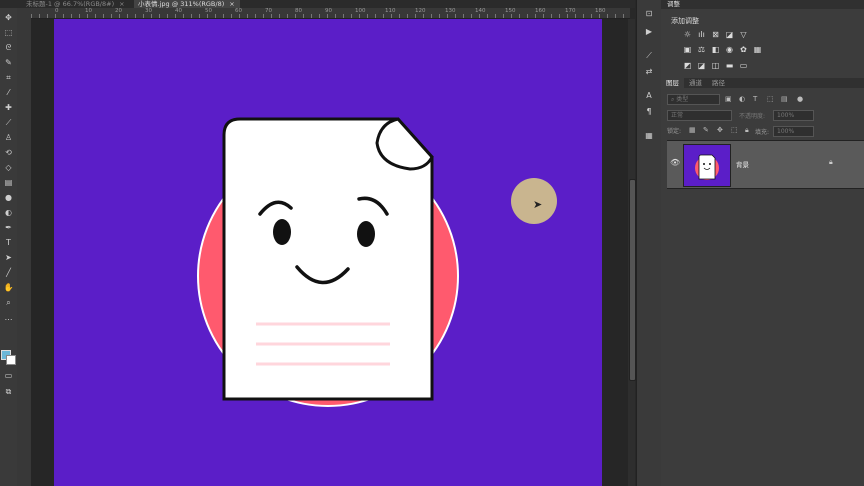 The height and width of the screenshot is (486, 864). Describe the element at coordinates (649, 136) in the screenshot. I see `libraries-icon: ▦` at that location.